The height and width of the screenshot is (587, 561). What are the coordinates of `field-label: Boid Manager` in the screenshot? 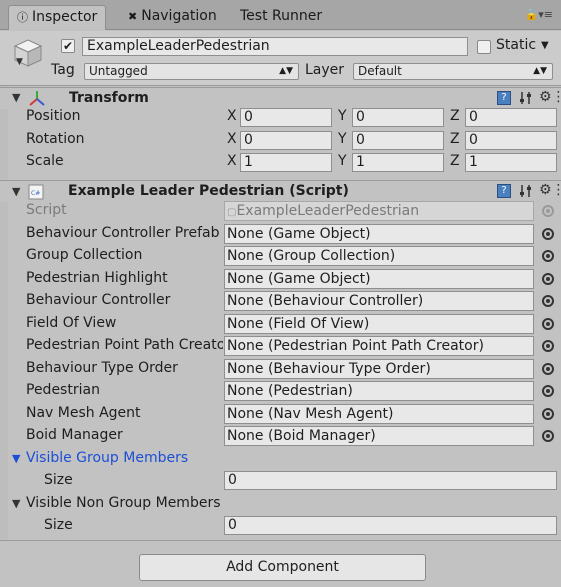 It's located at (74, 435).